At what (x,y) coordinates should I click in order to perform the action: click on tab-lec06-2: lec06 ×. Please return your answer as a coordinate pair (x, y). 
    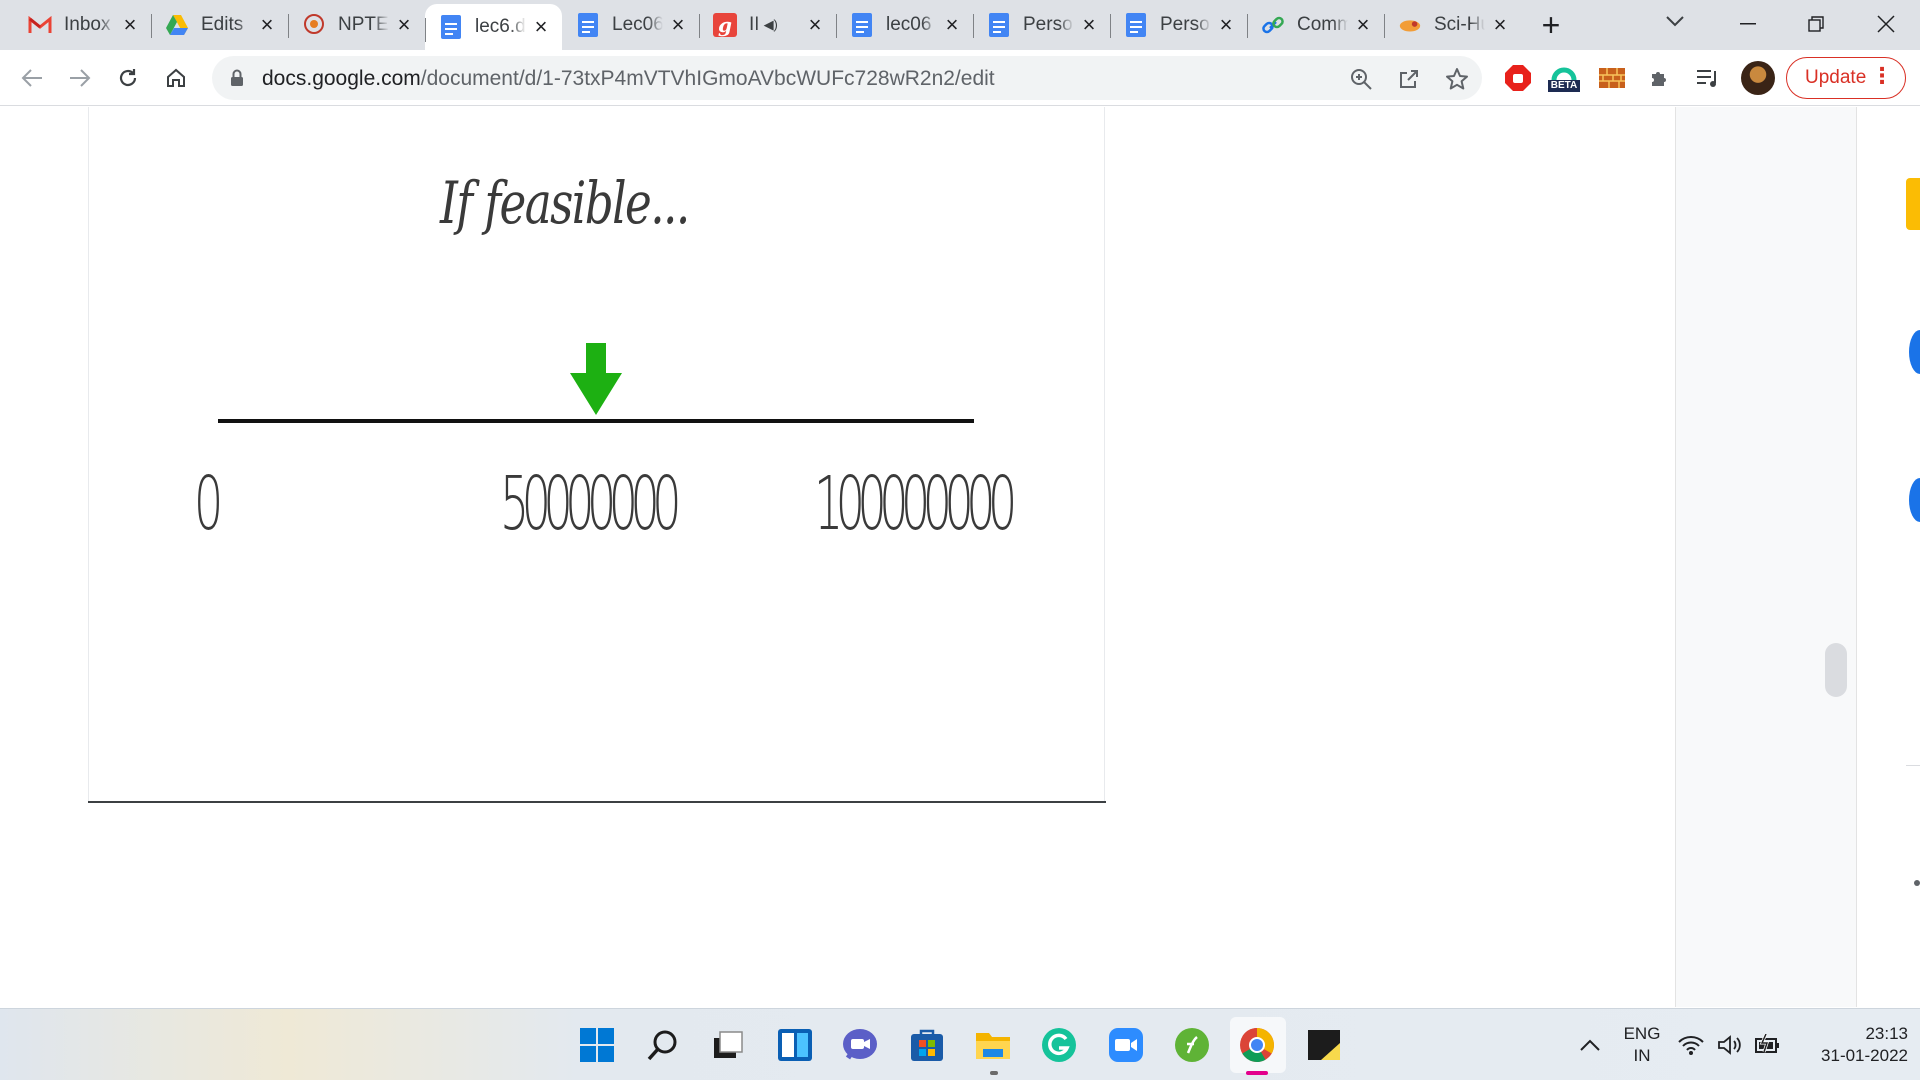
    Looking at the image, I should click on (904, 25).